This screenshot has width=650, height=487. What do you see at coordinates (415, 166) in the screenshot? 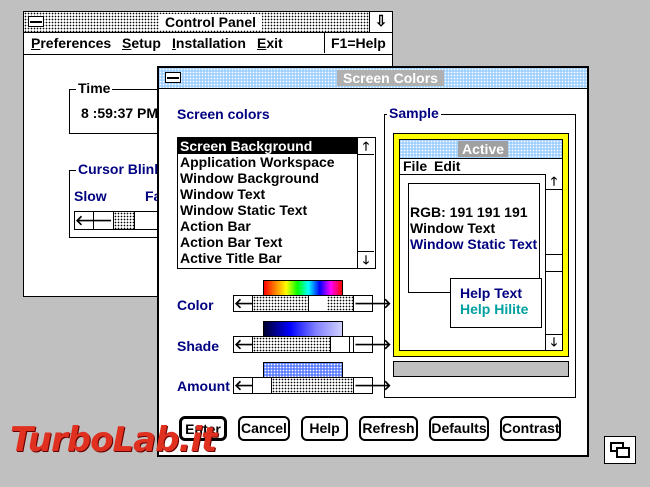
I see `sample-menu-file: File` at bounding box center [415, 166].